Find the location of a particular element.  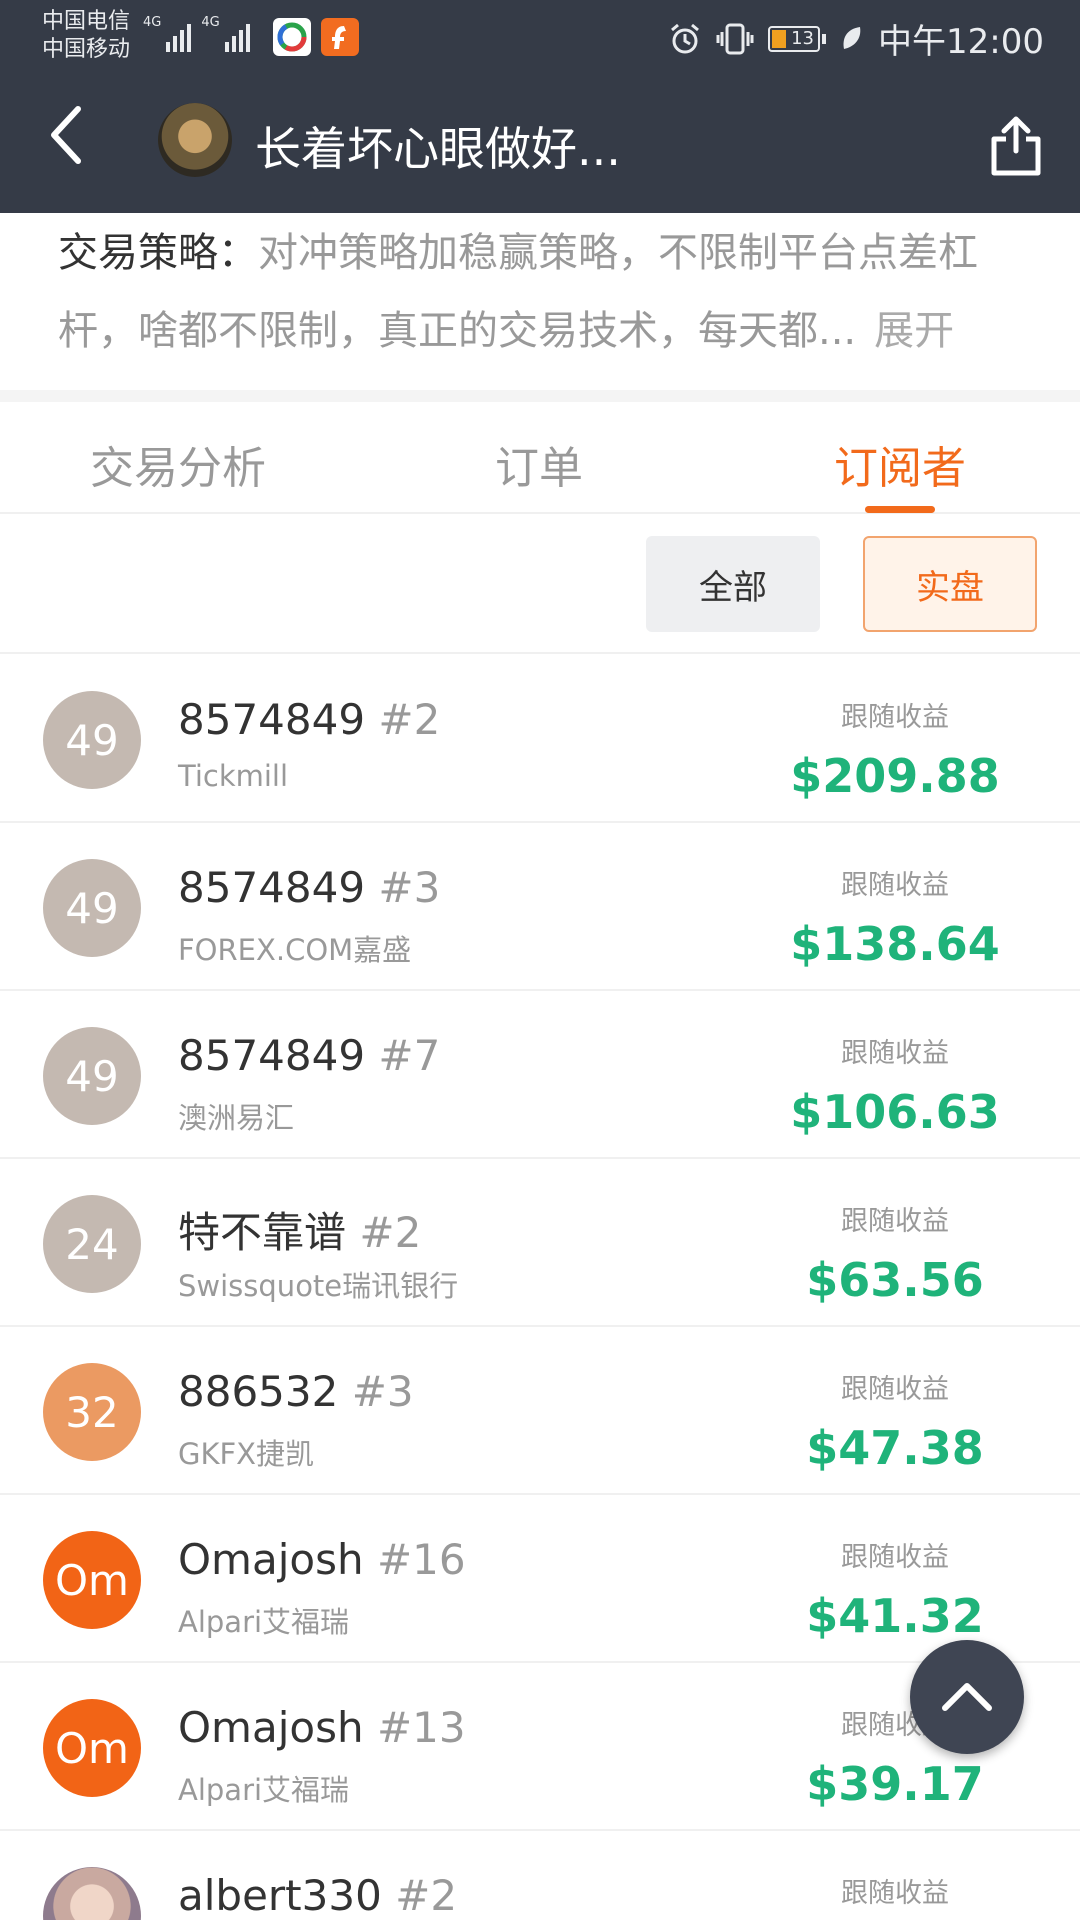

share-button is located at coordinates (1016, 146).